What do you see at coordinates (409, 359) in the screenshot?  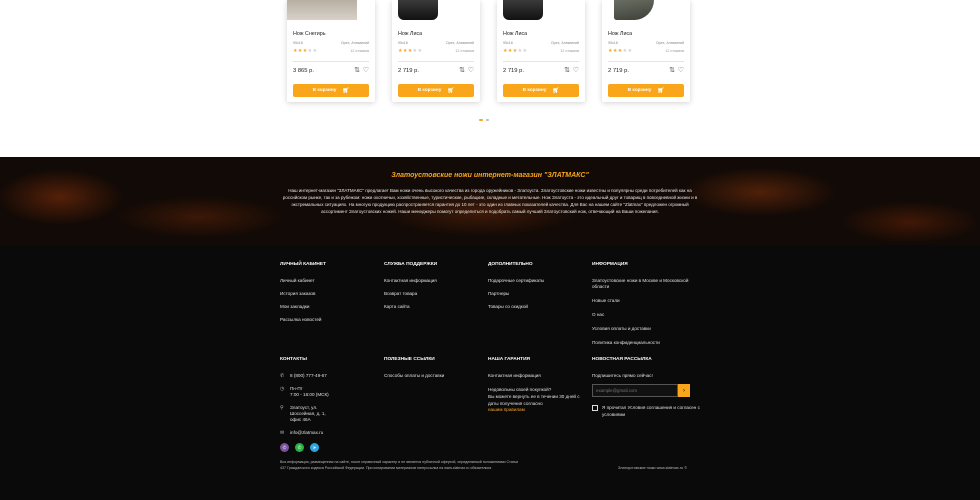 I see `footer-heading: Полезные ссылки` at bounding box center [409, 359].